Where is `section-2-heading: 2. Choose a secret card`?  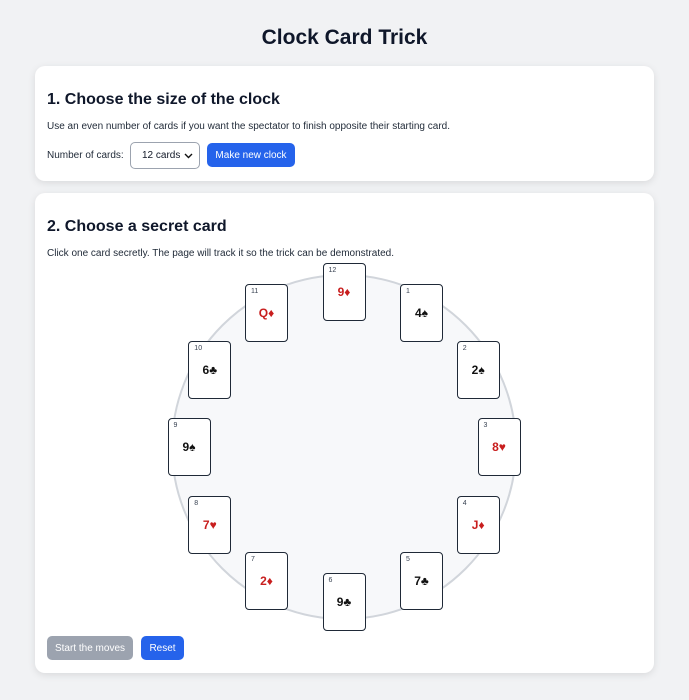
section-2-heading: 2. Choose a secret card is located at coordinates (137, 226).